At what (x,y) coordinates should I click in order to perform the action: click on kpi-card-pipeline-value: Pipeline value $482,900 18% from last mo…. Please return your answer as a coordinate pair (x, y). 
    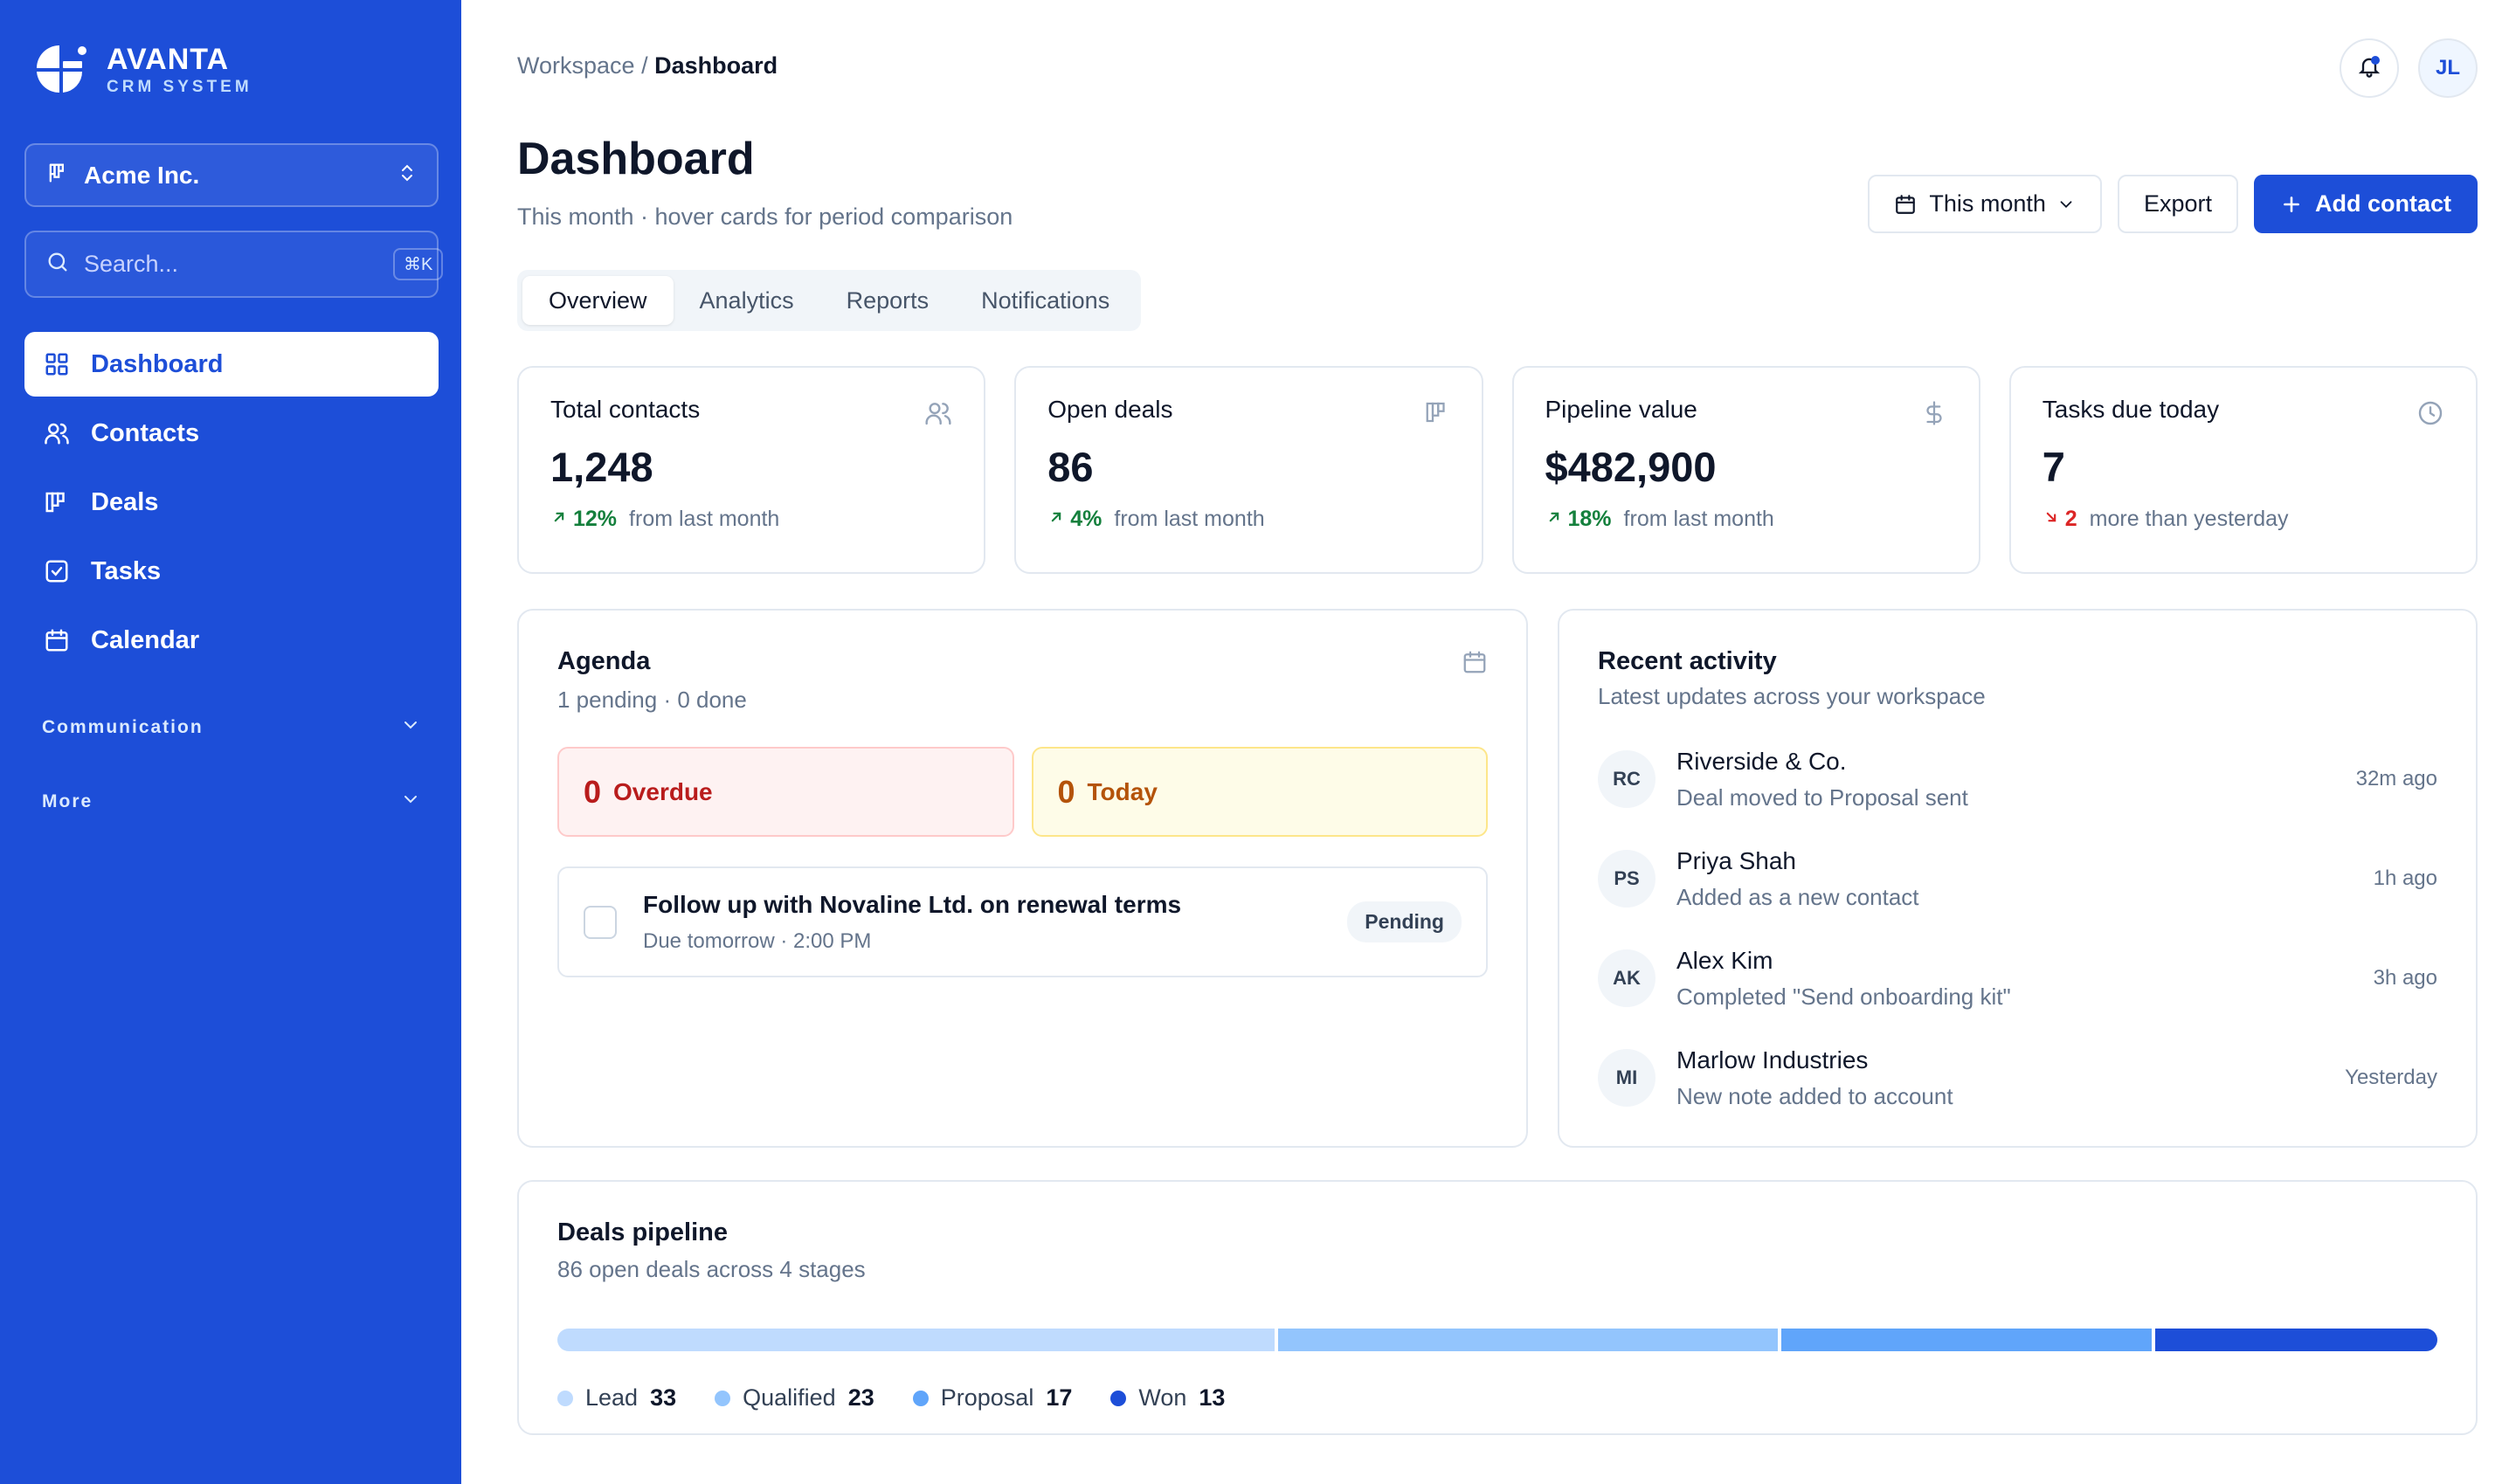
    Looking at the image, I should click on (1745, 470).